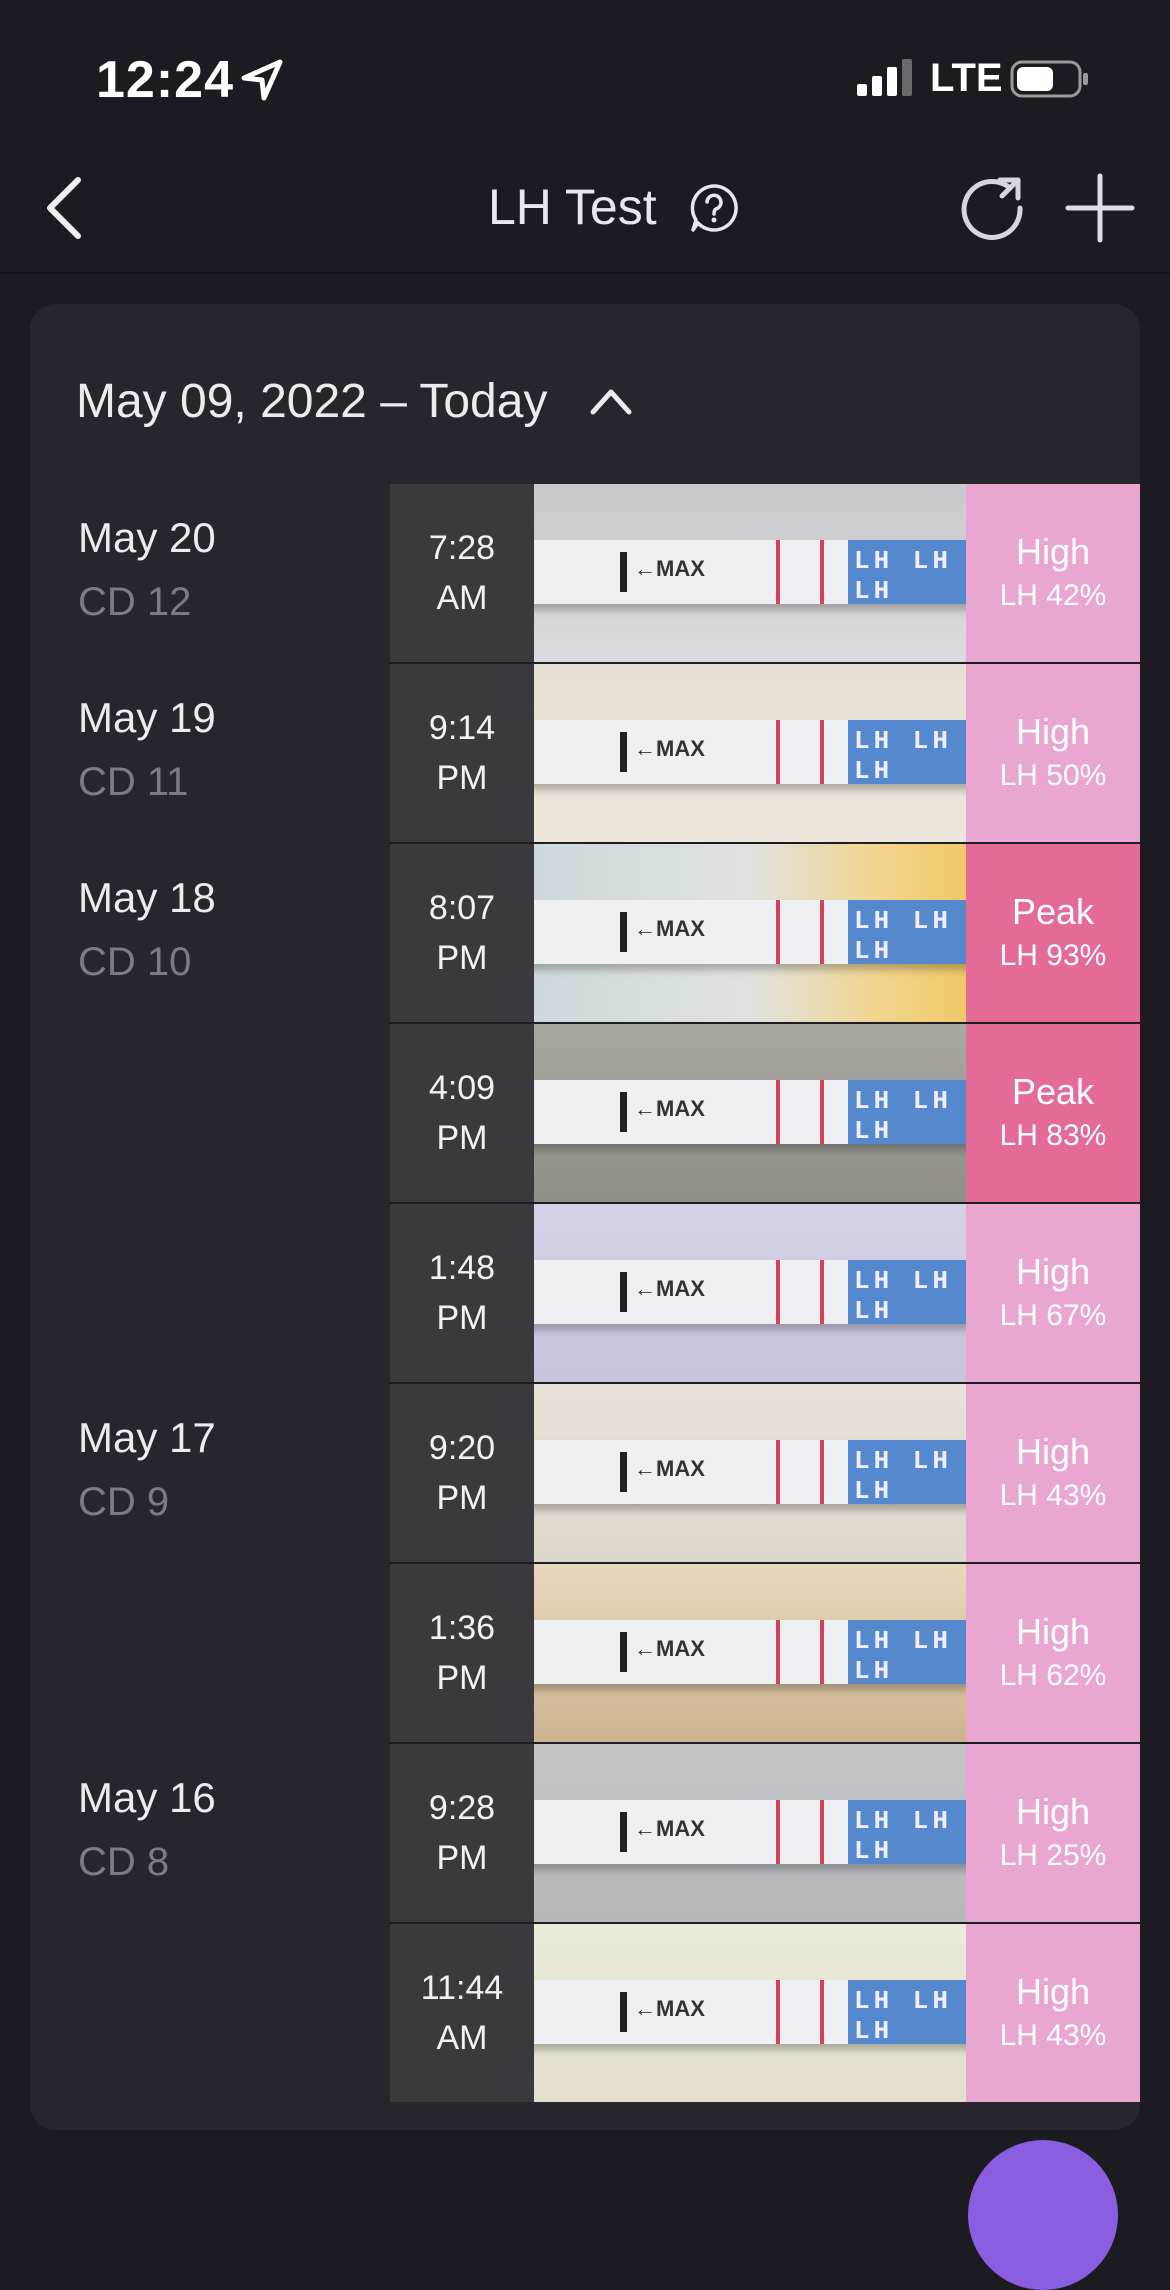  I want to click on refresh-icon, so click(992, 208).